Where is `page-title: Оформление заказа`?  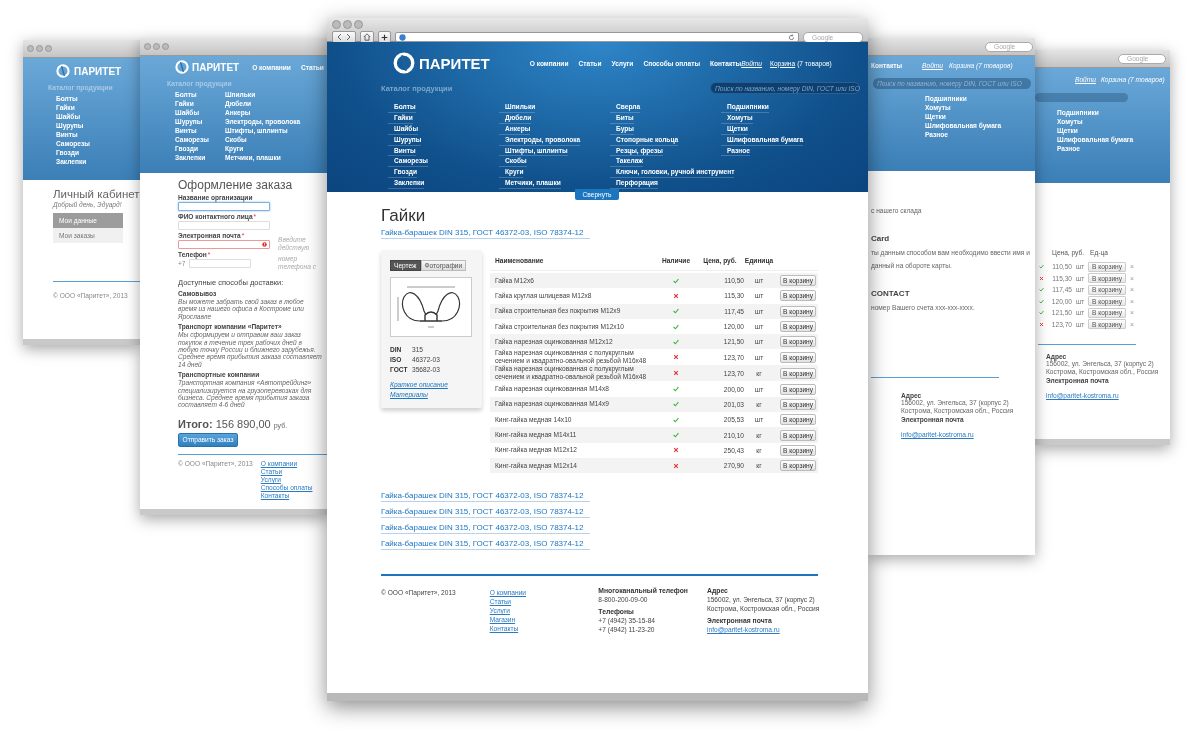 page-title: Оформление заказа is located at coordinates (236, 185).